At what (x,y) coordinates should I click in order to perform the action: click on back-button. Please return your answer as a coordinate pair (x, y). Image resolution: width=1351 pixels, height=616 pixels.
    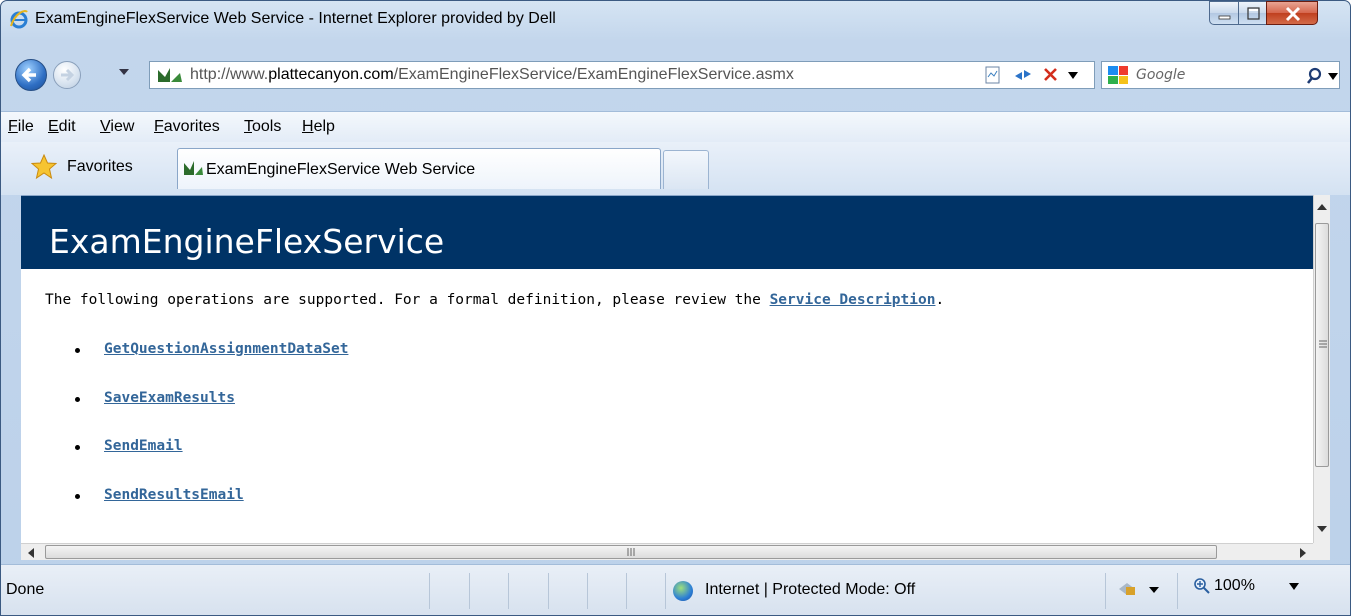
    Looking at the image, I should click on (31, 75).